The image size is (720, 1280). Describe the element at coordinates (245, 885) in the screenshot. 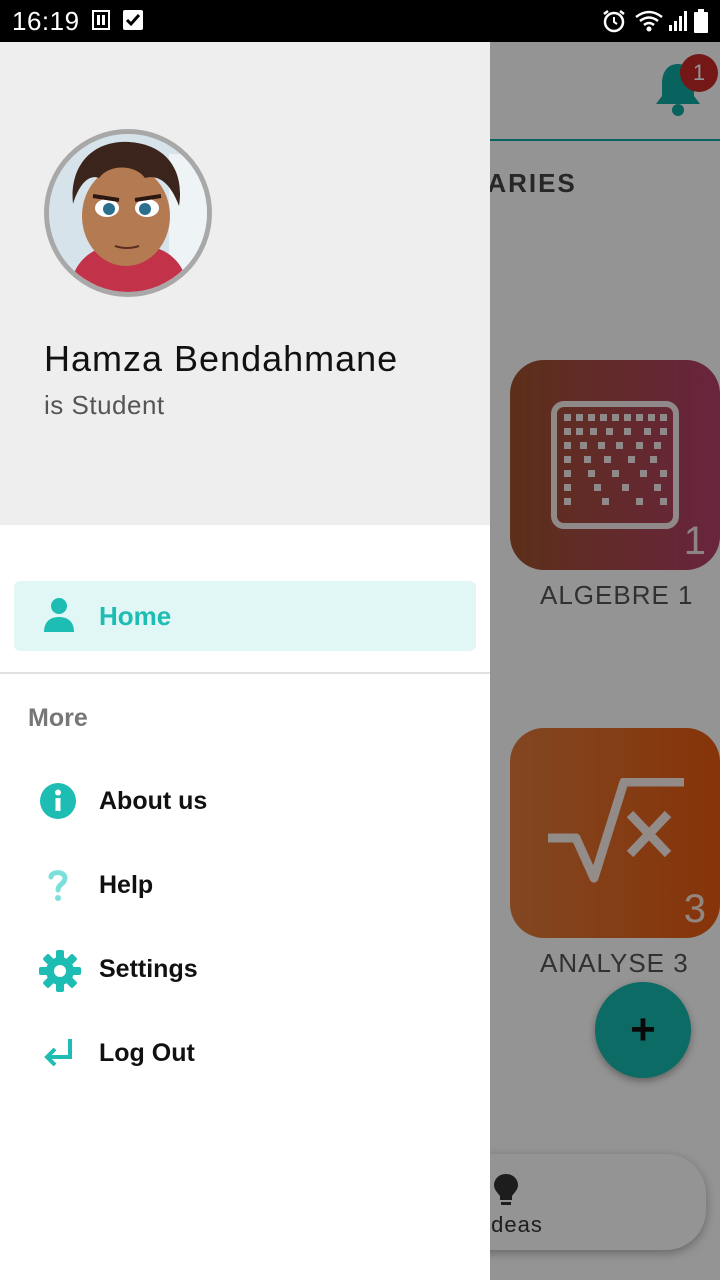

I see `menu-item-help: Help` at that location.